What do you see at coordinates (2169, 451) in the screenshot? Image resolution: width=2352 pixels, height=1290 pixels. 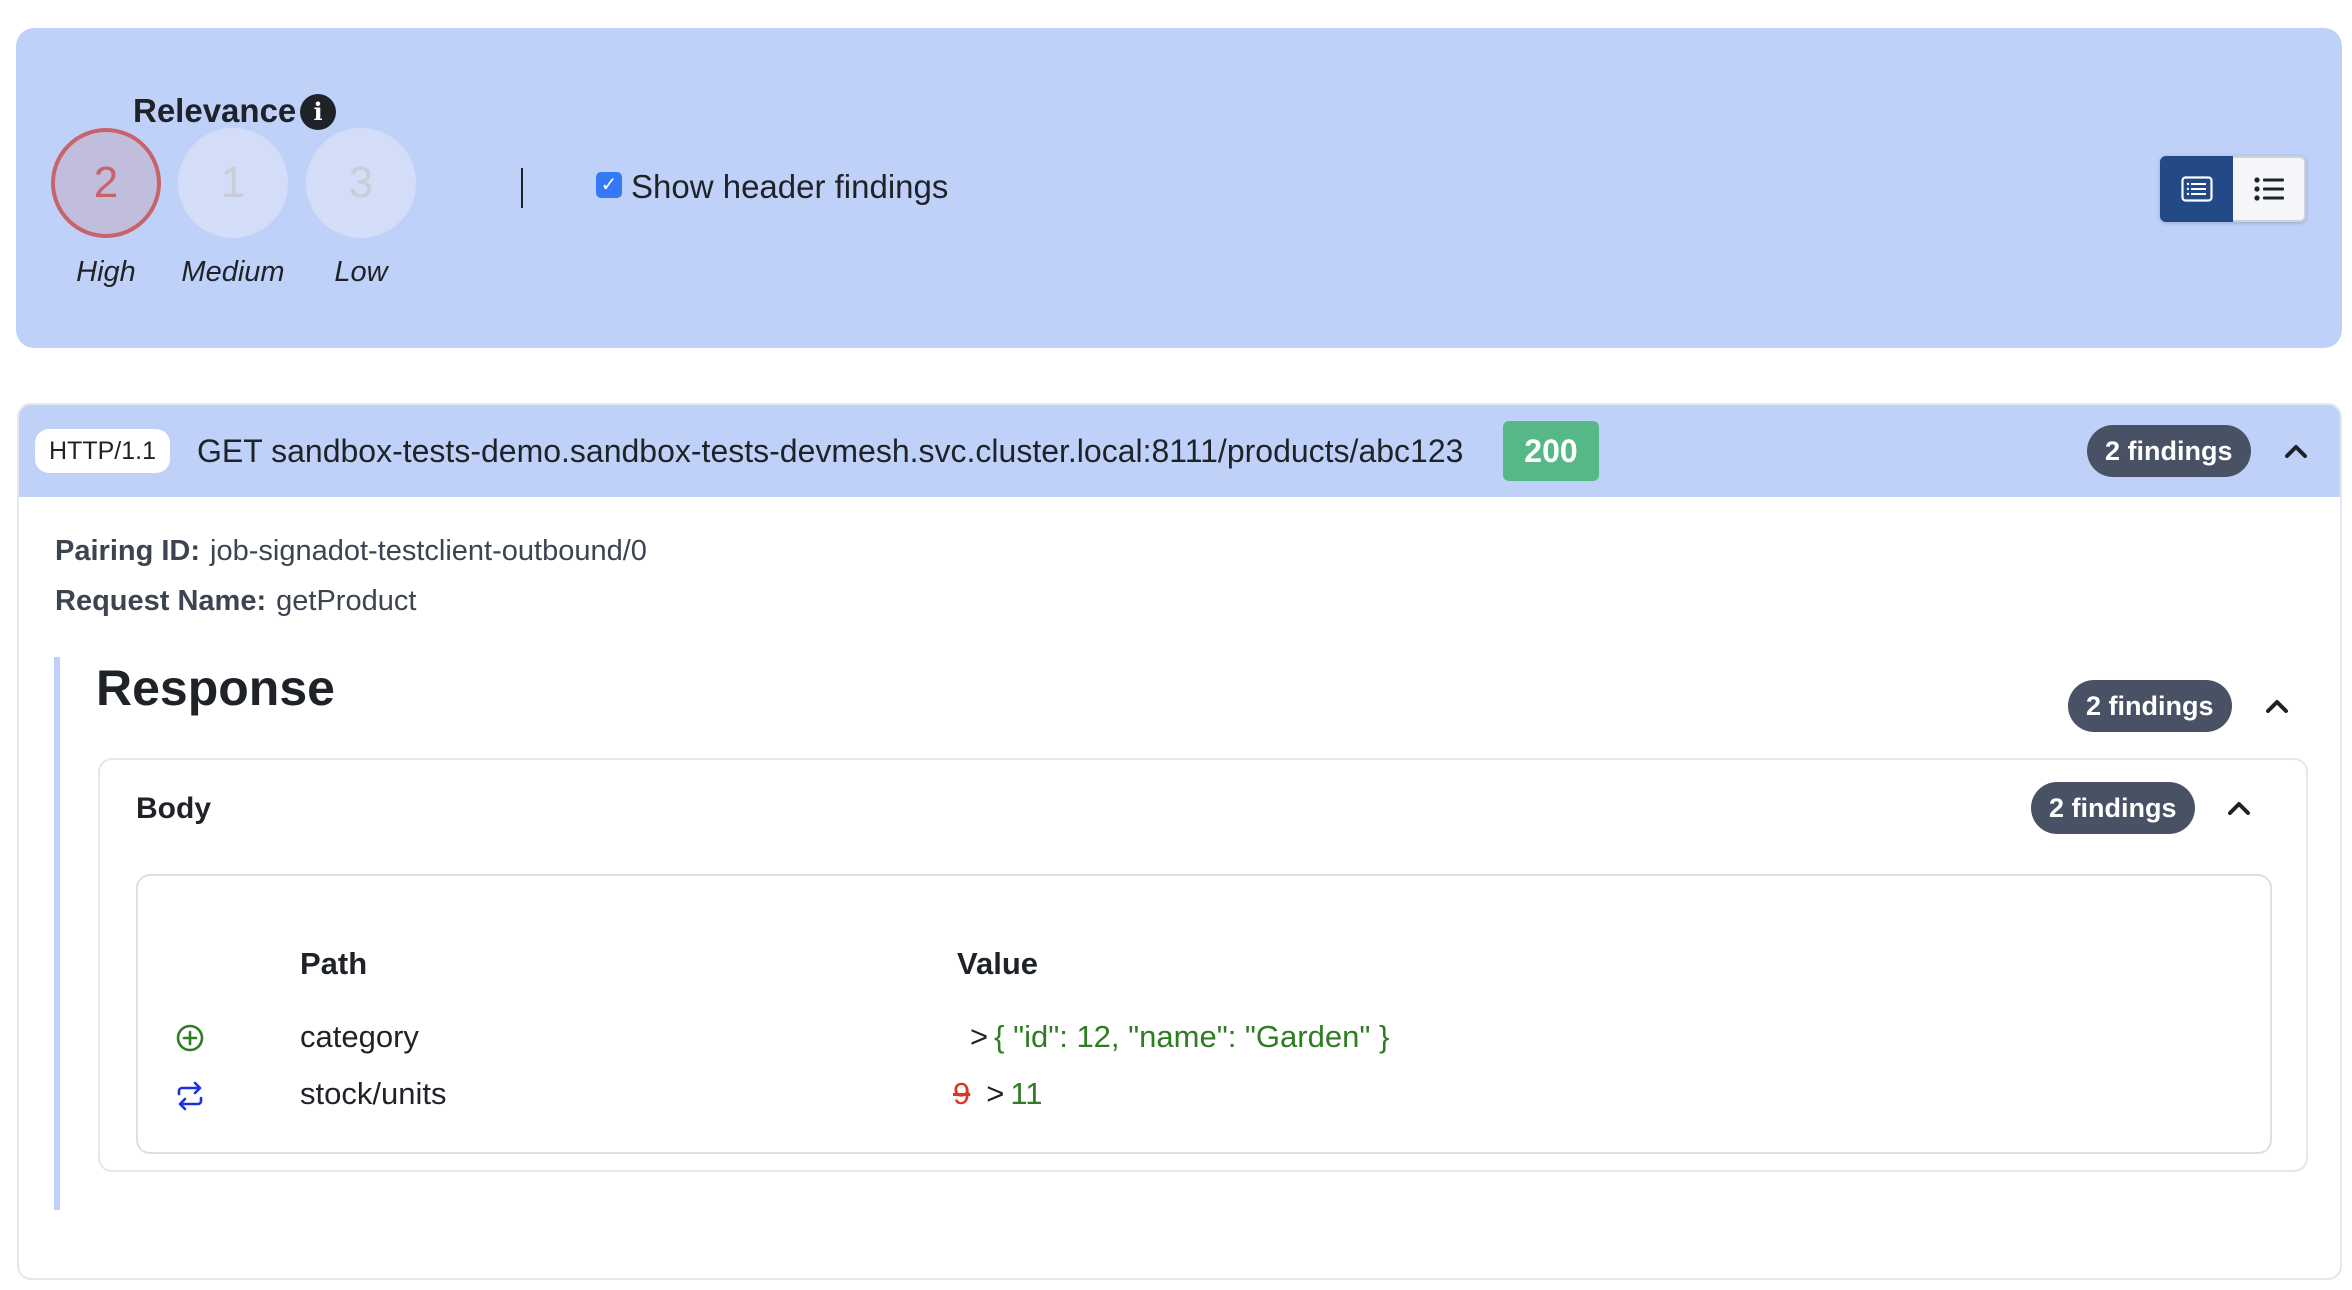 I see `request-findings-badge: 2 findings` at bounding box center [2169, 451].